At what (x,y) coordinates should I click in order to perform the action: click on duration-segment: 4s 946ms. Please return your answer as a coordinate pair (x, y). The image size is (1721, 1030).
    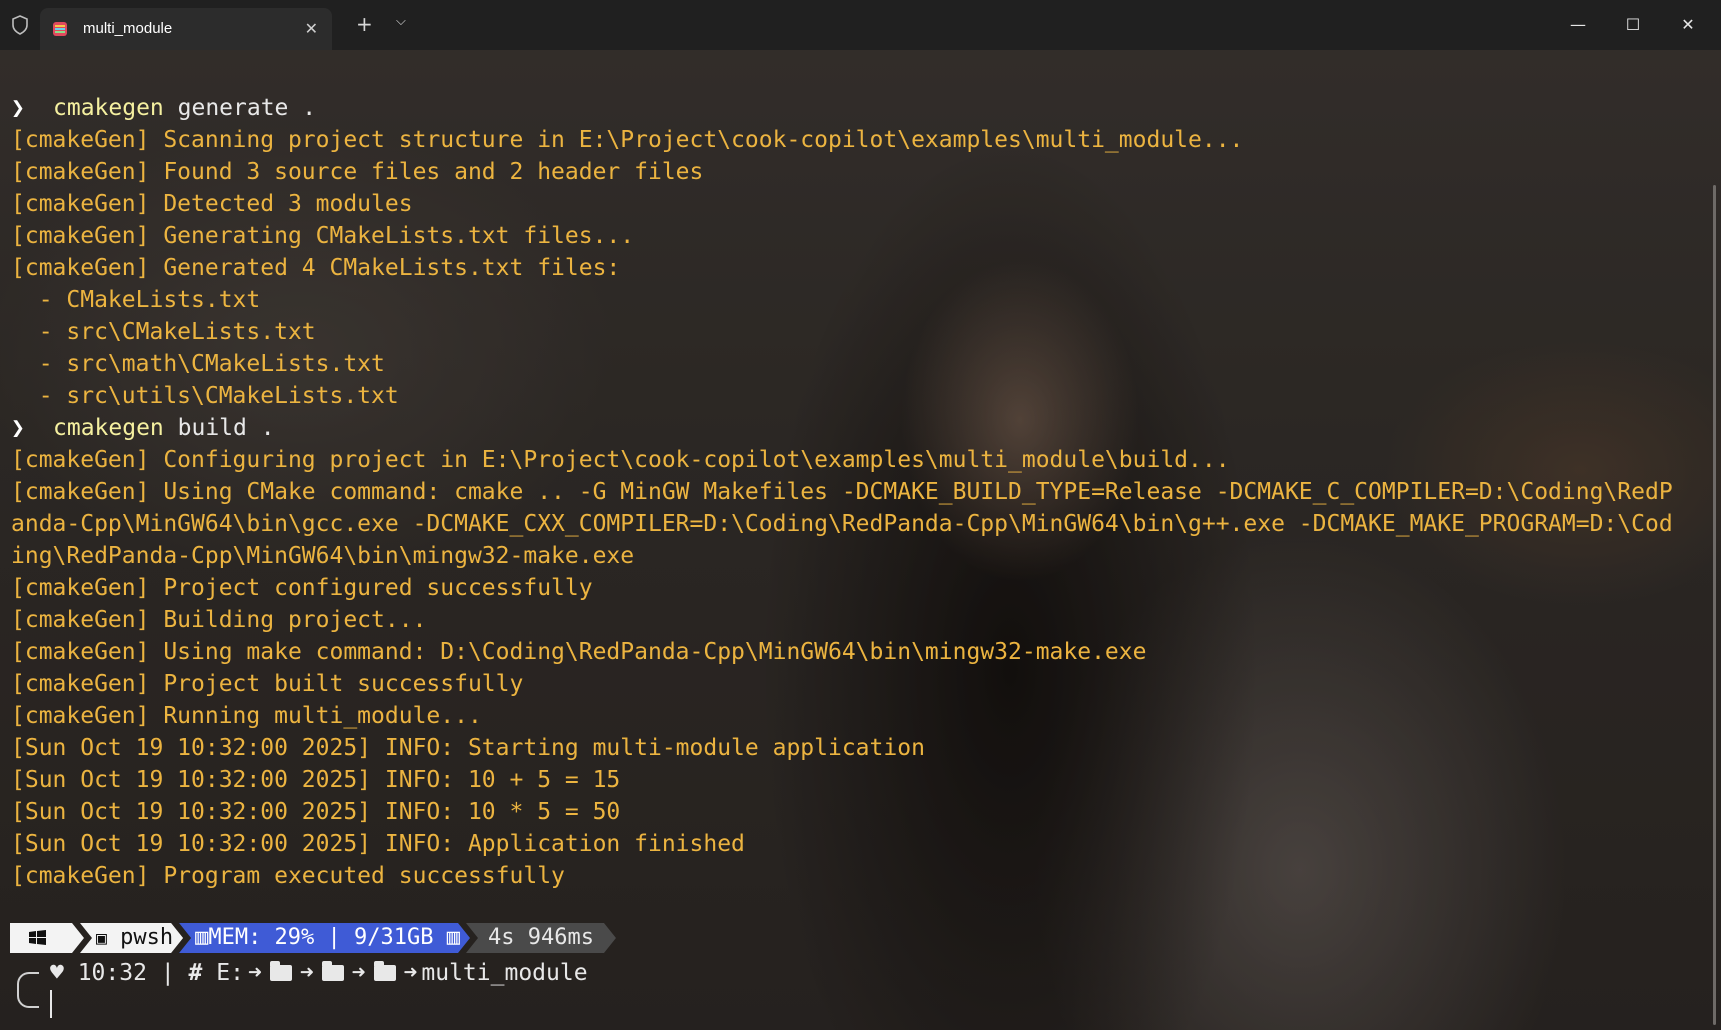
    Looking at the image, I should click on (541, 938).